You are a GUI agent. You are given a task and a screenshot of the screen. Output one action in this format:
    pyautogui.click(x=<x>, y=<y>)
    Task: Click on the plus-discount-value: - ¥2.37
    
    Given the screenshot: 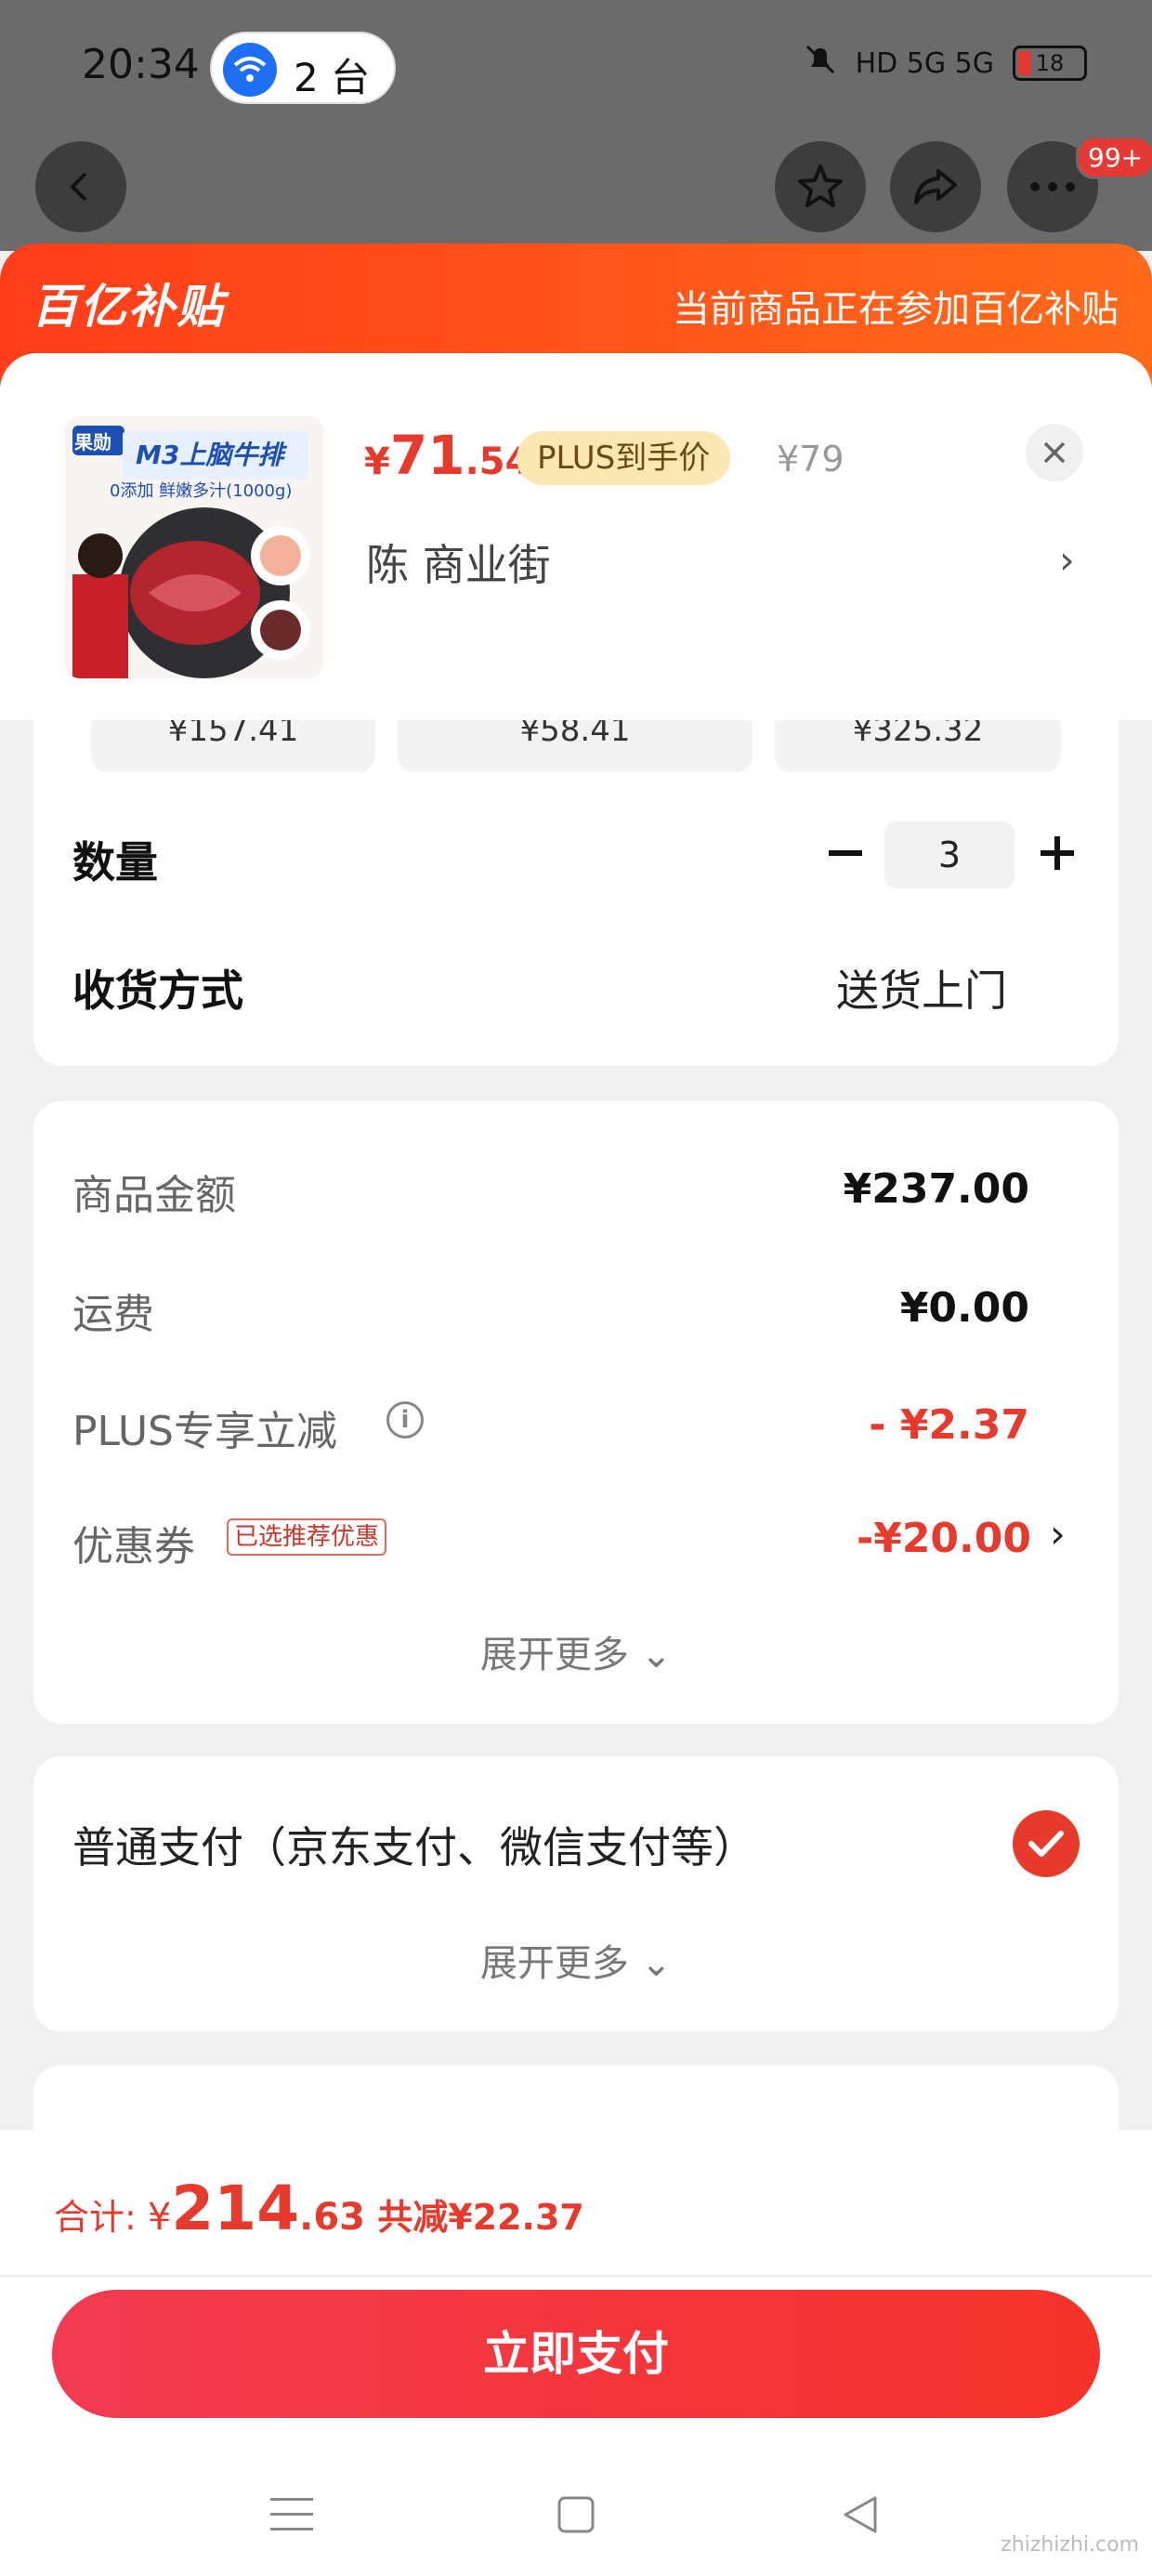 What is the action you would take?
    pyautogui.click(x=949, y=1425)
    